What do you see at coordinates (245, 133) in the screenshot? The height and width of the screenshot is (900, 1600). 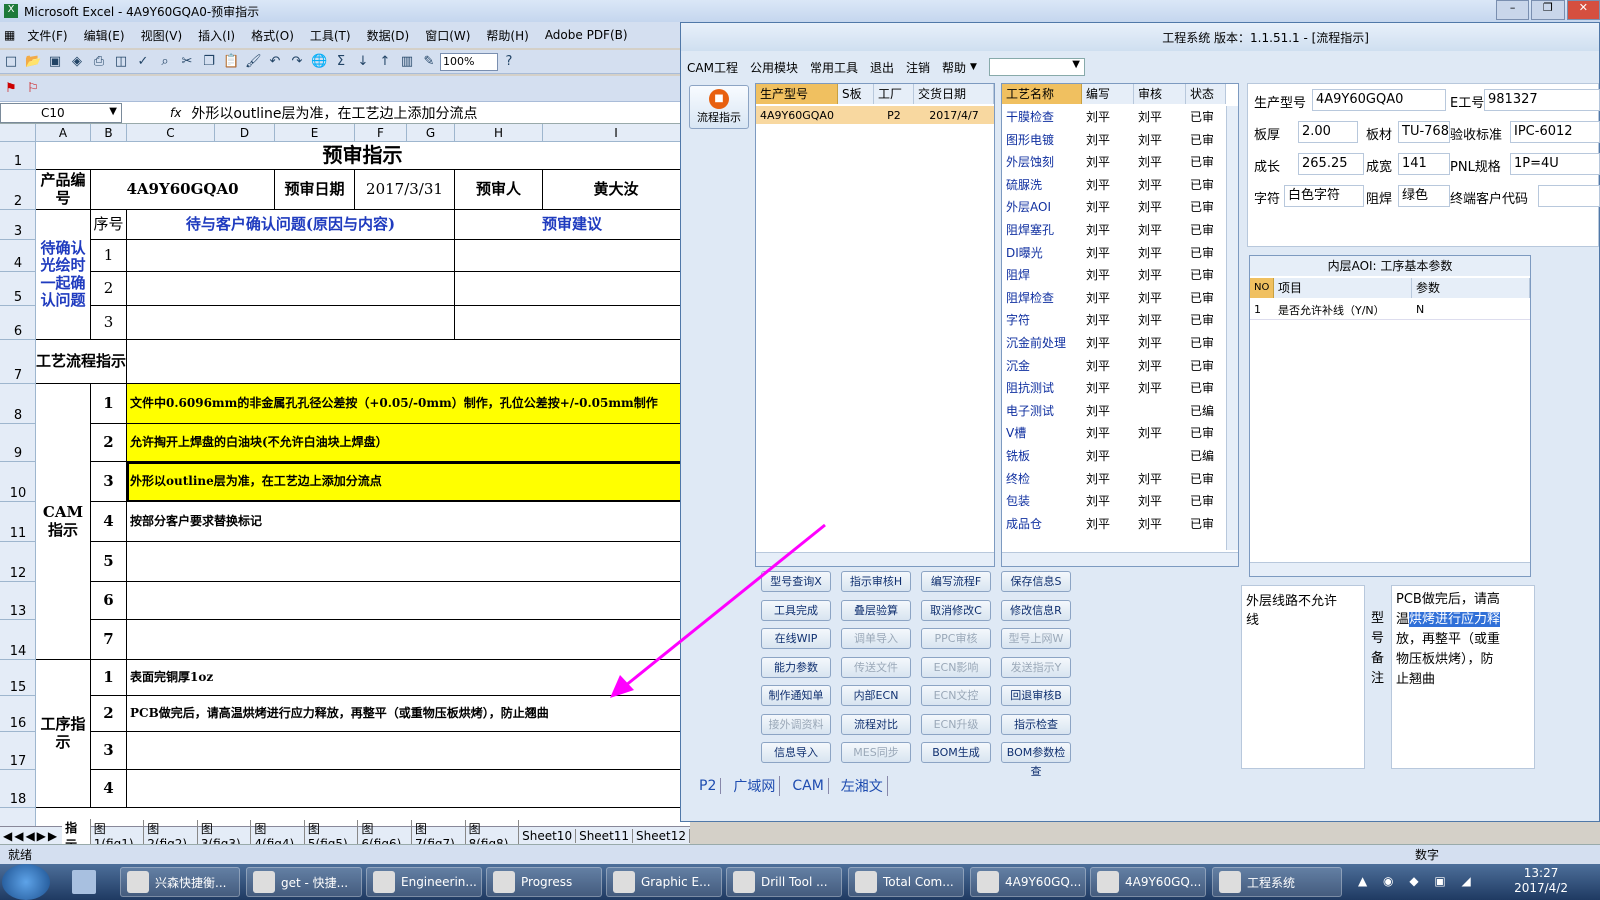 I see `column-header: D` at bounding box center [245, 133].